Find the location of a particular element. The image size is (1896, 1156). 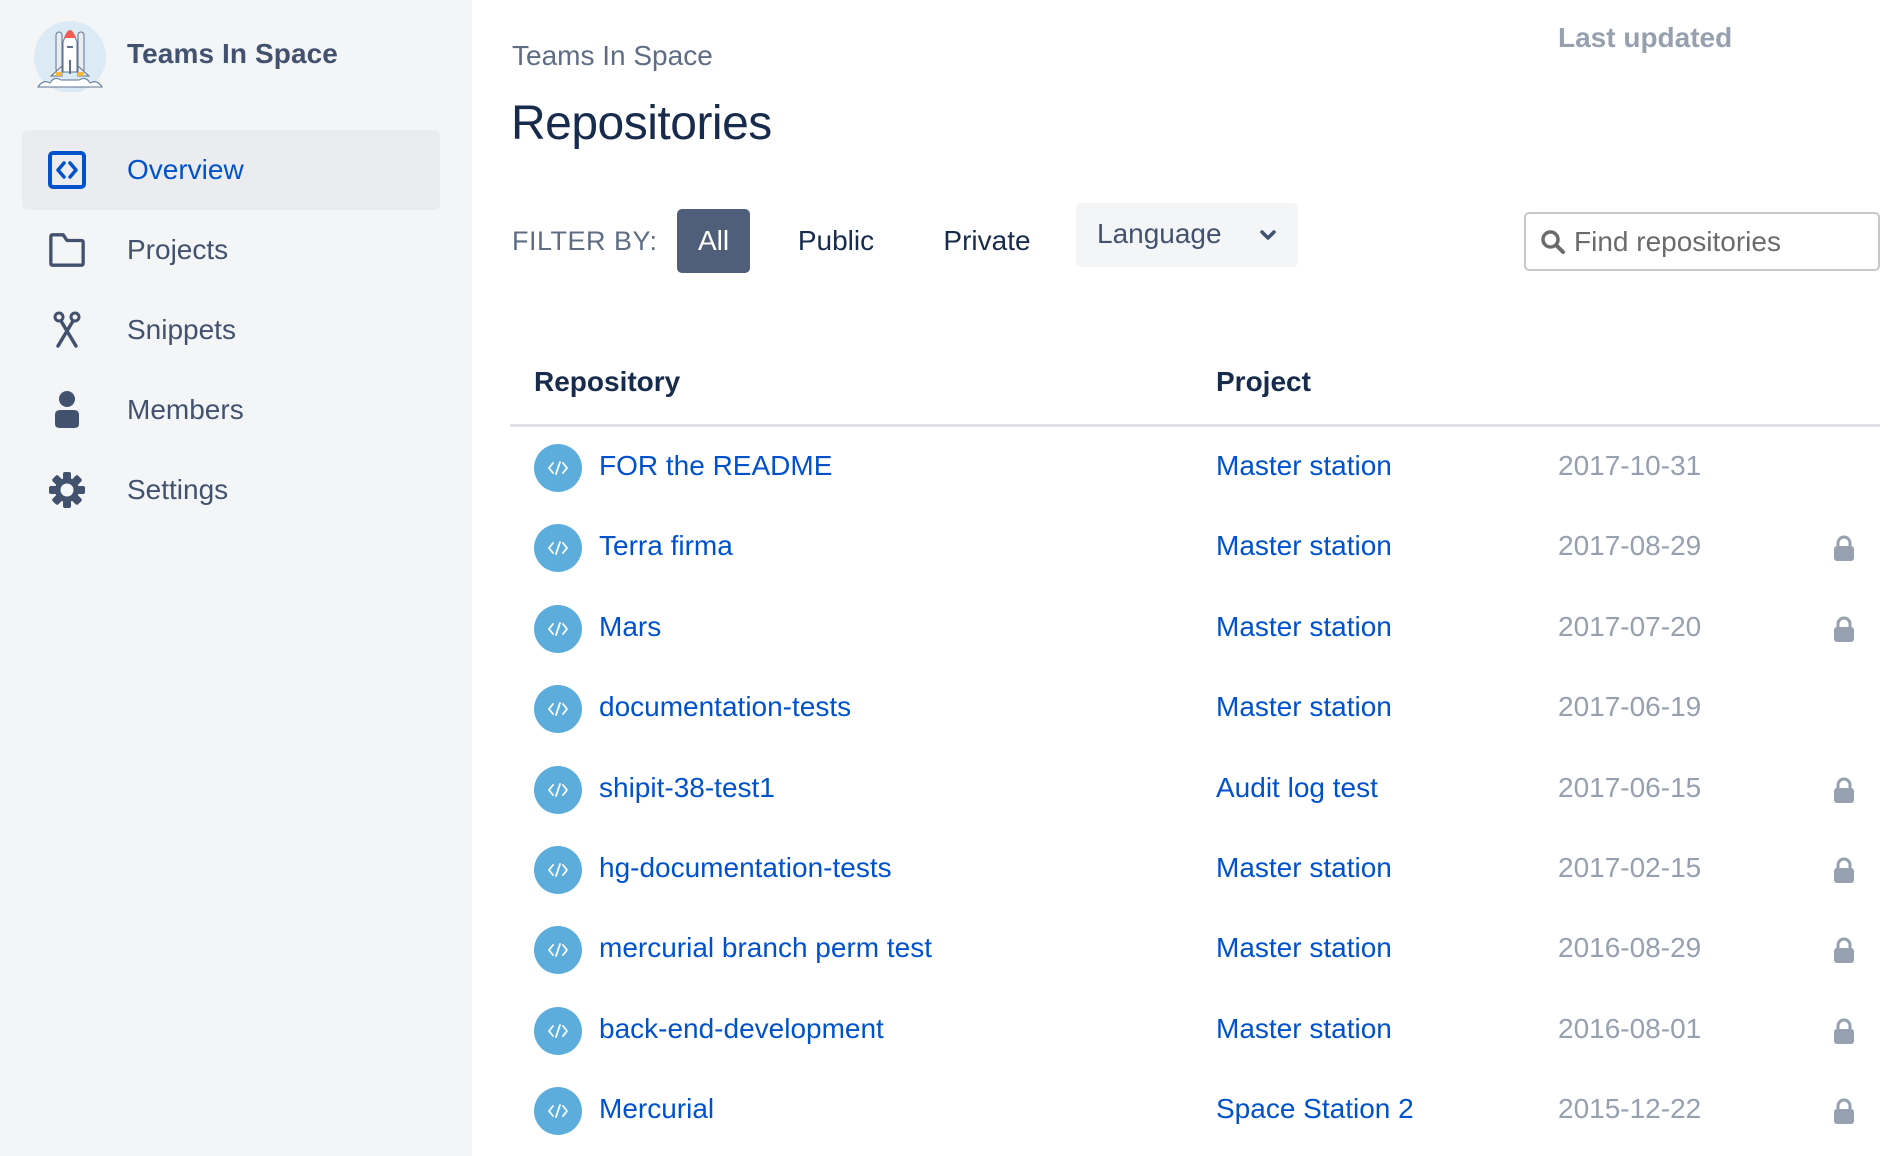

sidebar-item-settings: Settings is located at coordinates (231, 490).